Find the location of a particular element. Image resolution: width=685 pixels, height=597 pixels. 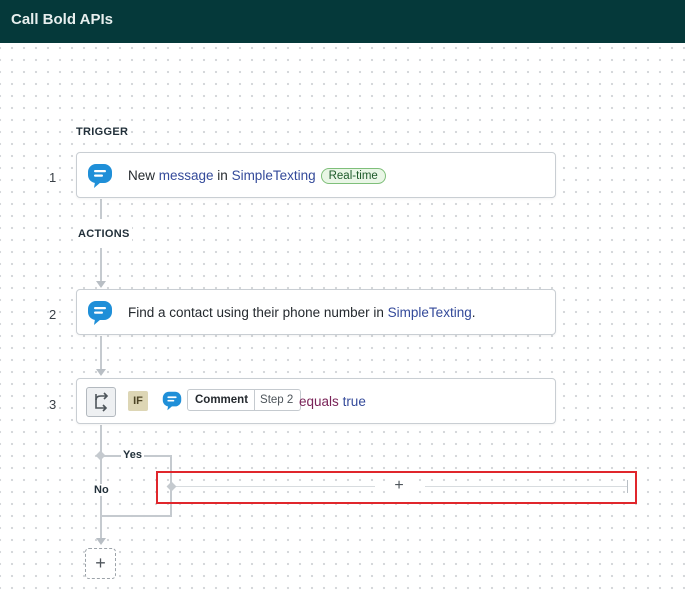

field-step: Step 2 is located at coordinates (277, 400).